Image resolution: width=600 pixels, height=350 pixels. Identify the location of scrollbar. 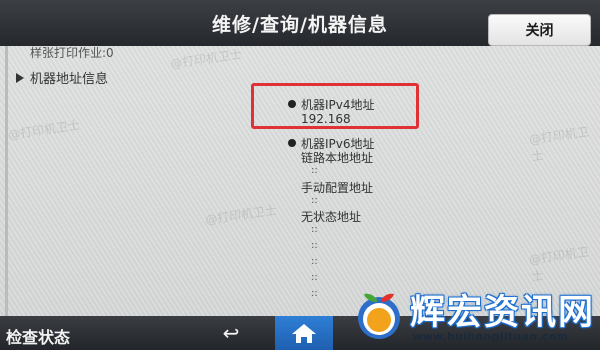
(6, 181).